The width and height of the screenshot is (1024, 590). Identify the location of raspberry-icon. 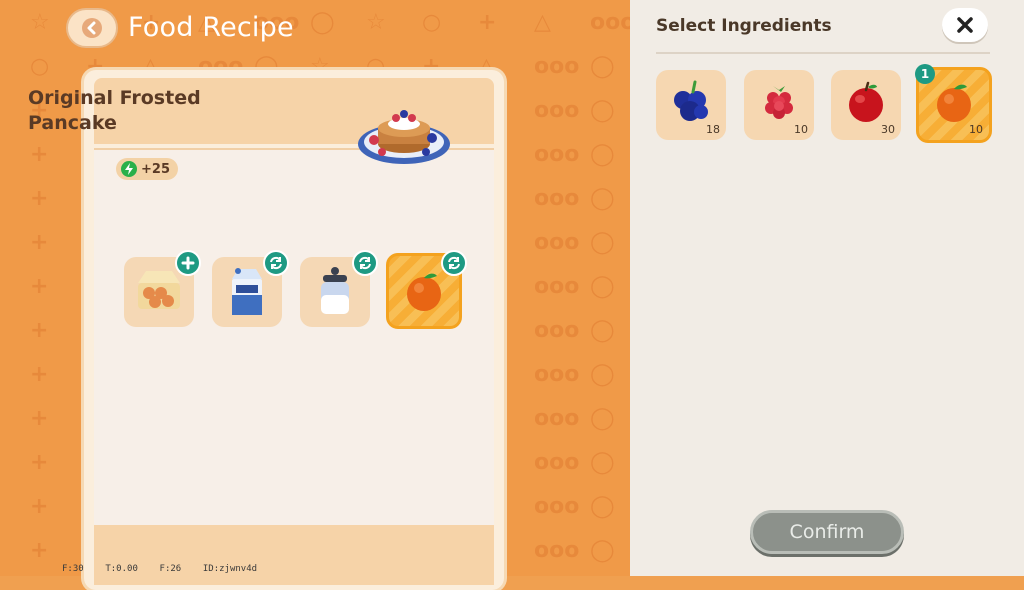
(779, 103).